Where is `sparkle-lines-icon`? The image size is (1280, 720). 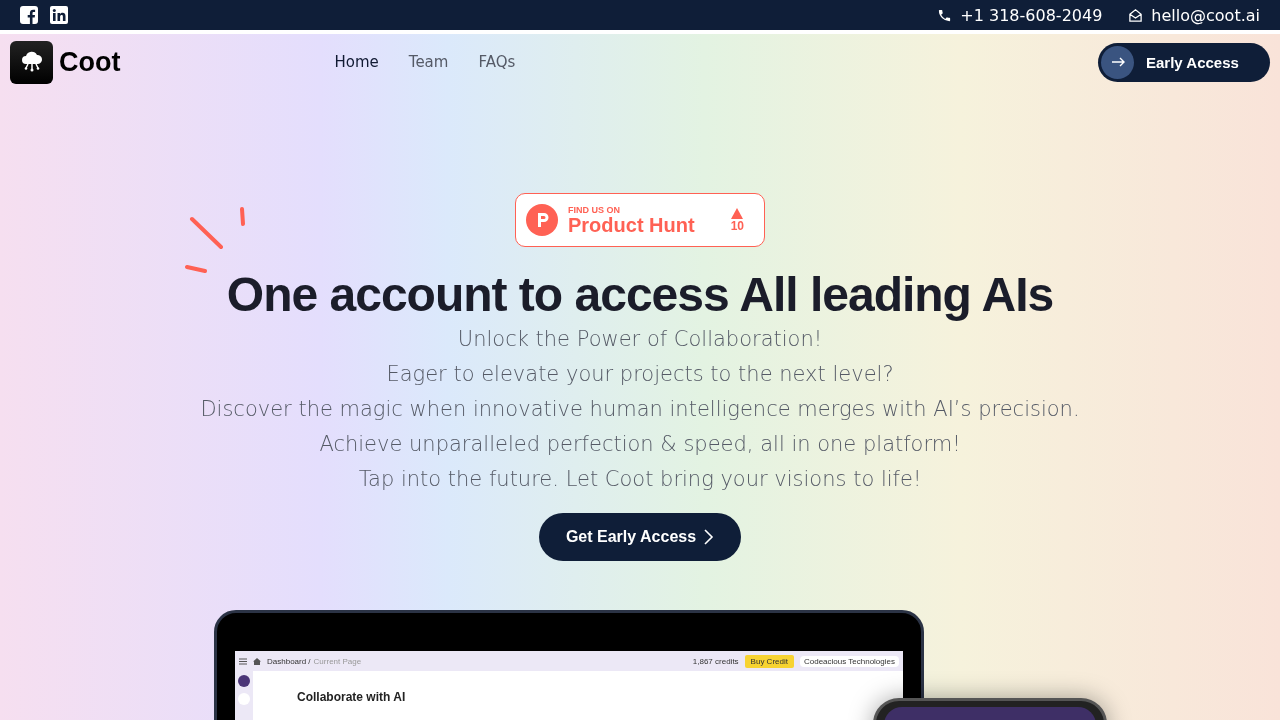
sparkle-lines-icon is located at coordinates (215, 239).